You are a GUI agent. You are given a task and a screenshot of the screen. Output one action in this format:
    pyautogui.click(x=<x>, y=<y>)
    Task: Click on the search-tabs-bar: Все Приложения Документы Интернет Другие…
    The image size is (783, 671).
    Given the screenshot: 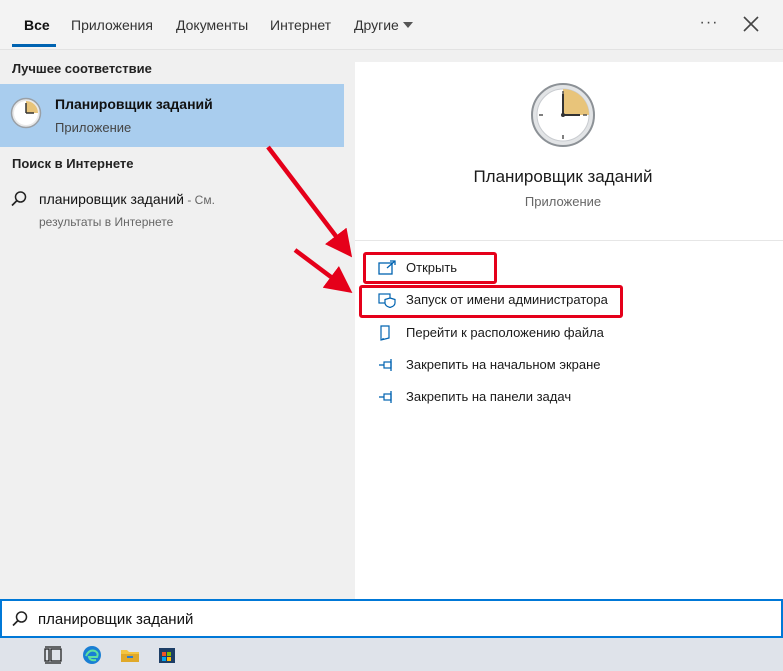 What is the action you would take?
    pyautogui.click(x=391, y=25)
    